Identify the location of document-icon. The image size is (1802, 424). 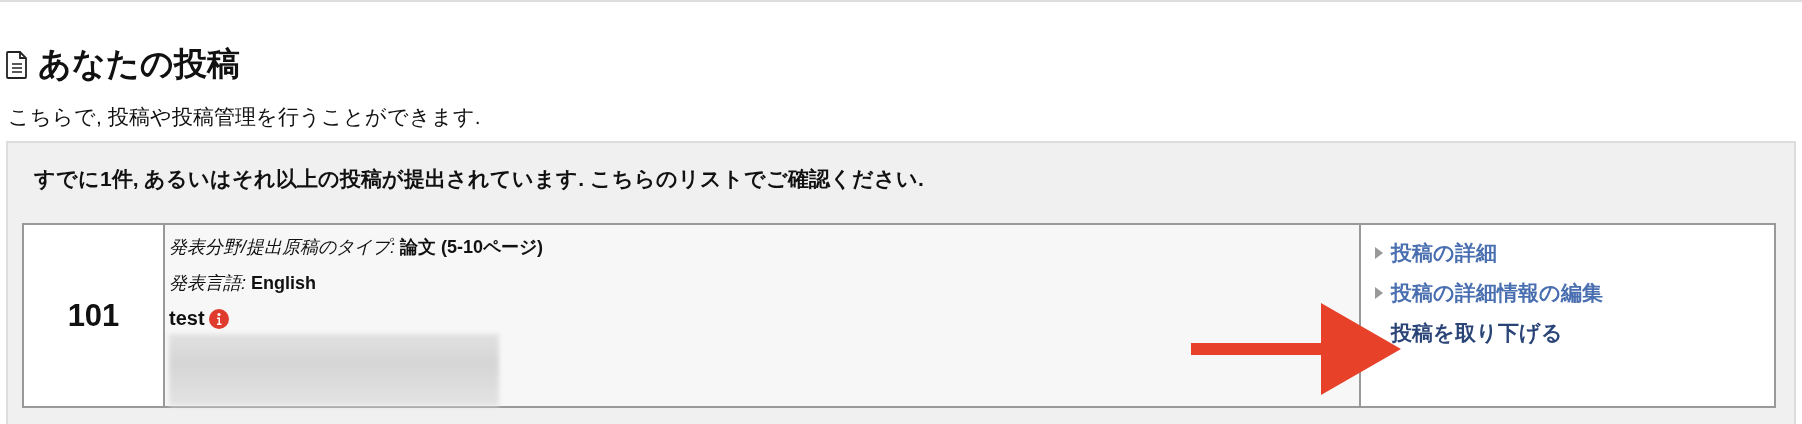
(17, 64).